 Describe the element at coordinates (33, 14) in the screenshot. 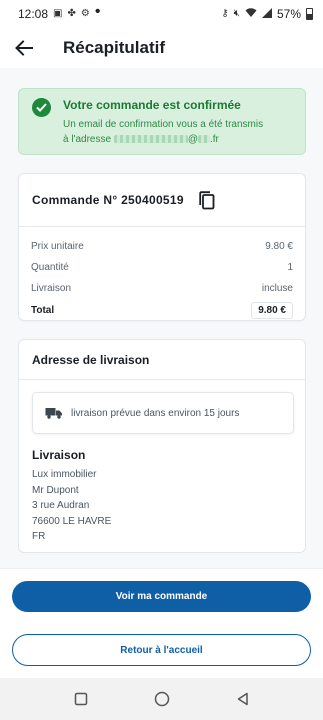

I see `status-time: 12:08` at that location.